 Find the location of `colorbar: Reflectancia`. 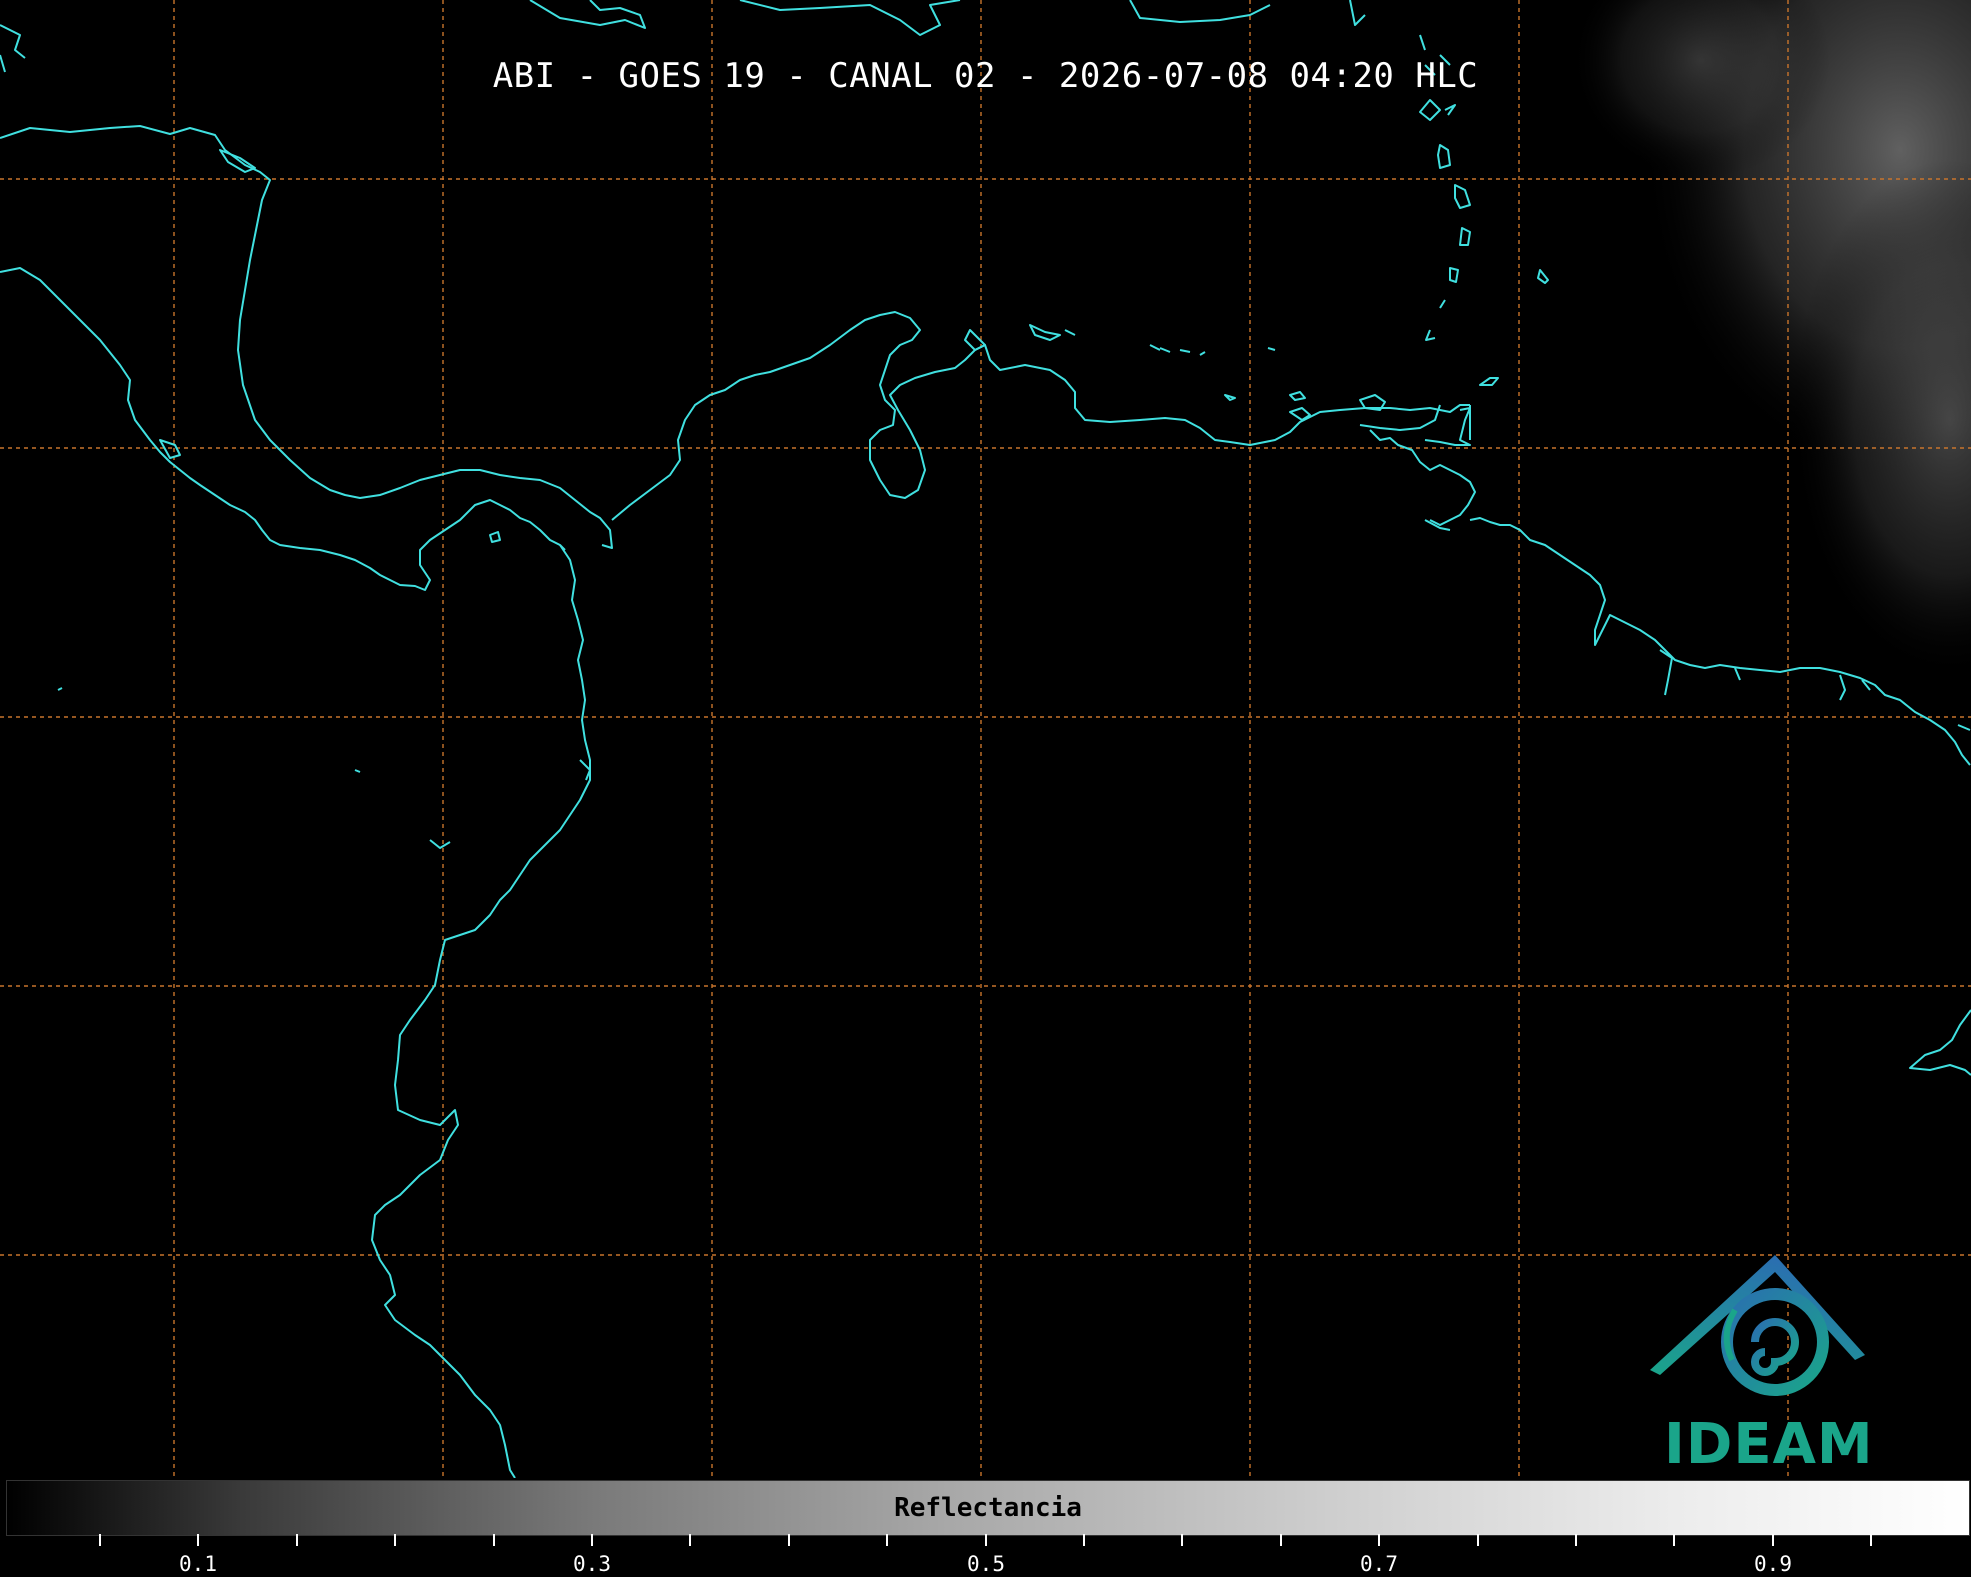

colorbar: Reflectancia is located at coordinates (988, 1508).